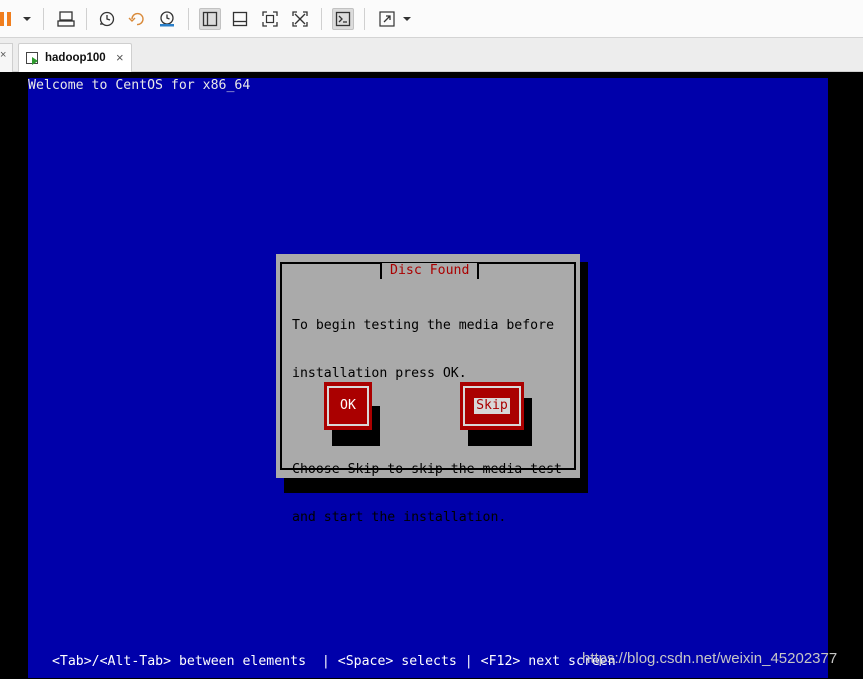  What do you see at coordinates (32, 58) in the screenshot?
I see `vm-running-icon` at bounding box center [32, 58].